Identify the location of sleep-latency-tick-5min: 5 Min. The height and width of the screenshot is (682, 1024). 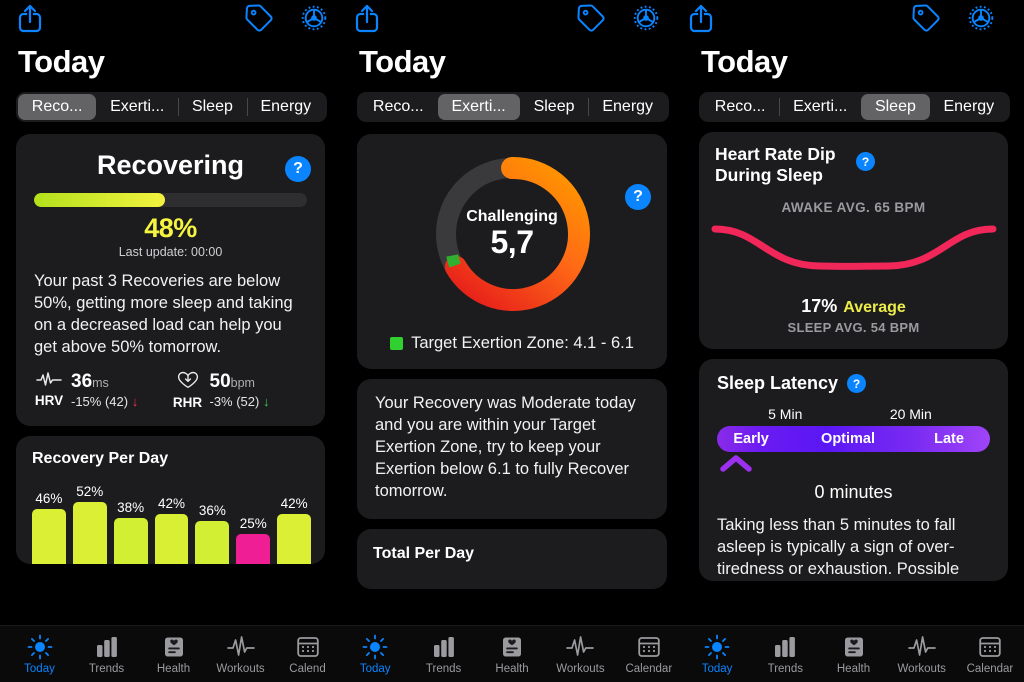
(785, 414).